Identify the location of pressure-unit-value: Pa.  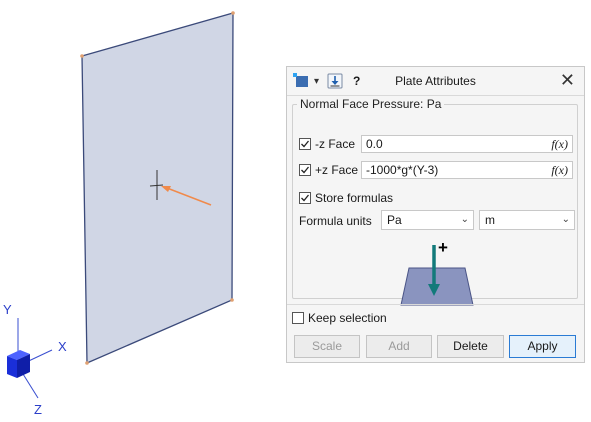
(394, 220).